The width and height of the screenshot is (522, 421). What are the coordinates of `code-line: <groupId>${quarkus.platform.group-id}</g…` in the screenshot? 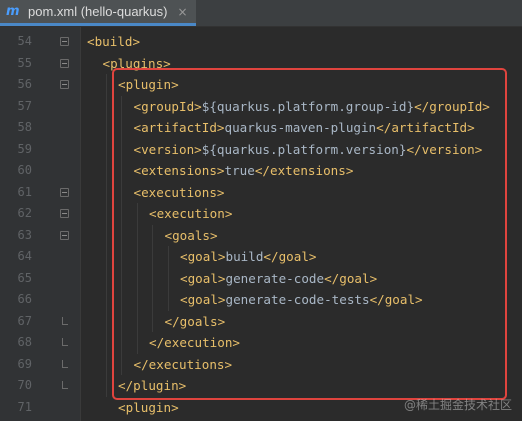 It's located at (312, 107).